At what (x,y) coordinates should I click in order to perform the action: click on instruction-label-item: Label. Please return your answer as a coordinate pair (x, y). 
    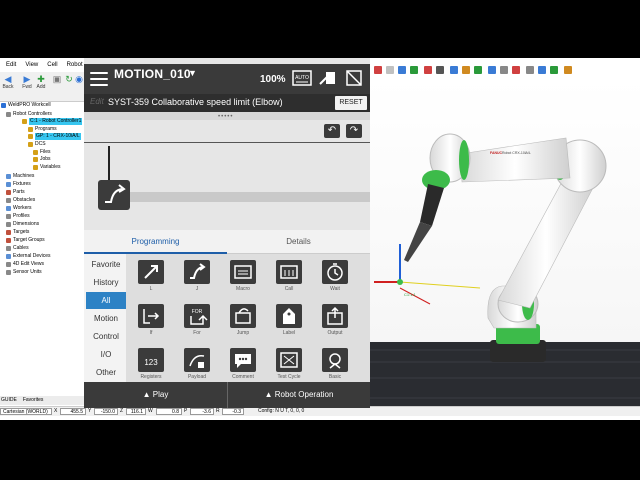
    Looking at the image, I should click on (289, 318).